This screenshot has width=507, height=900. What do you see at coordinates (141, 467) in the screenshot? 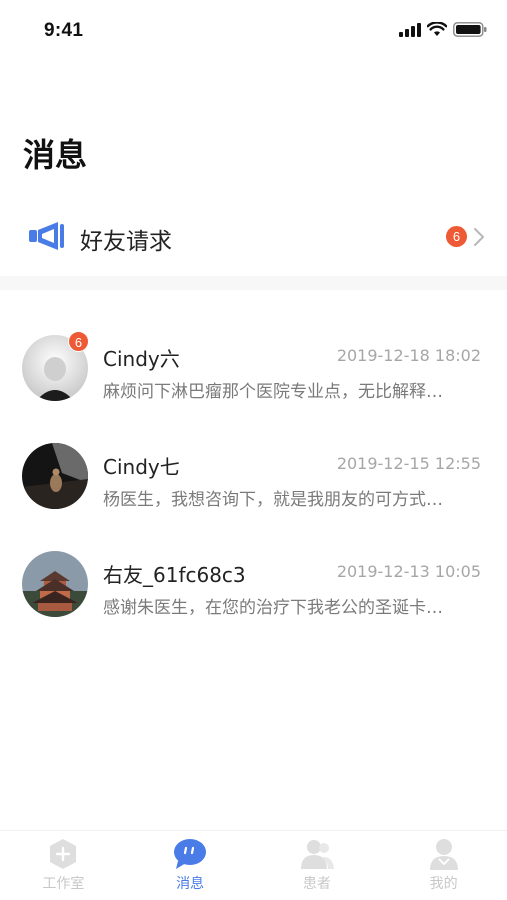
I see `contact-name: Cindy七` at bounding box center [141, 467].